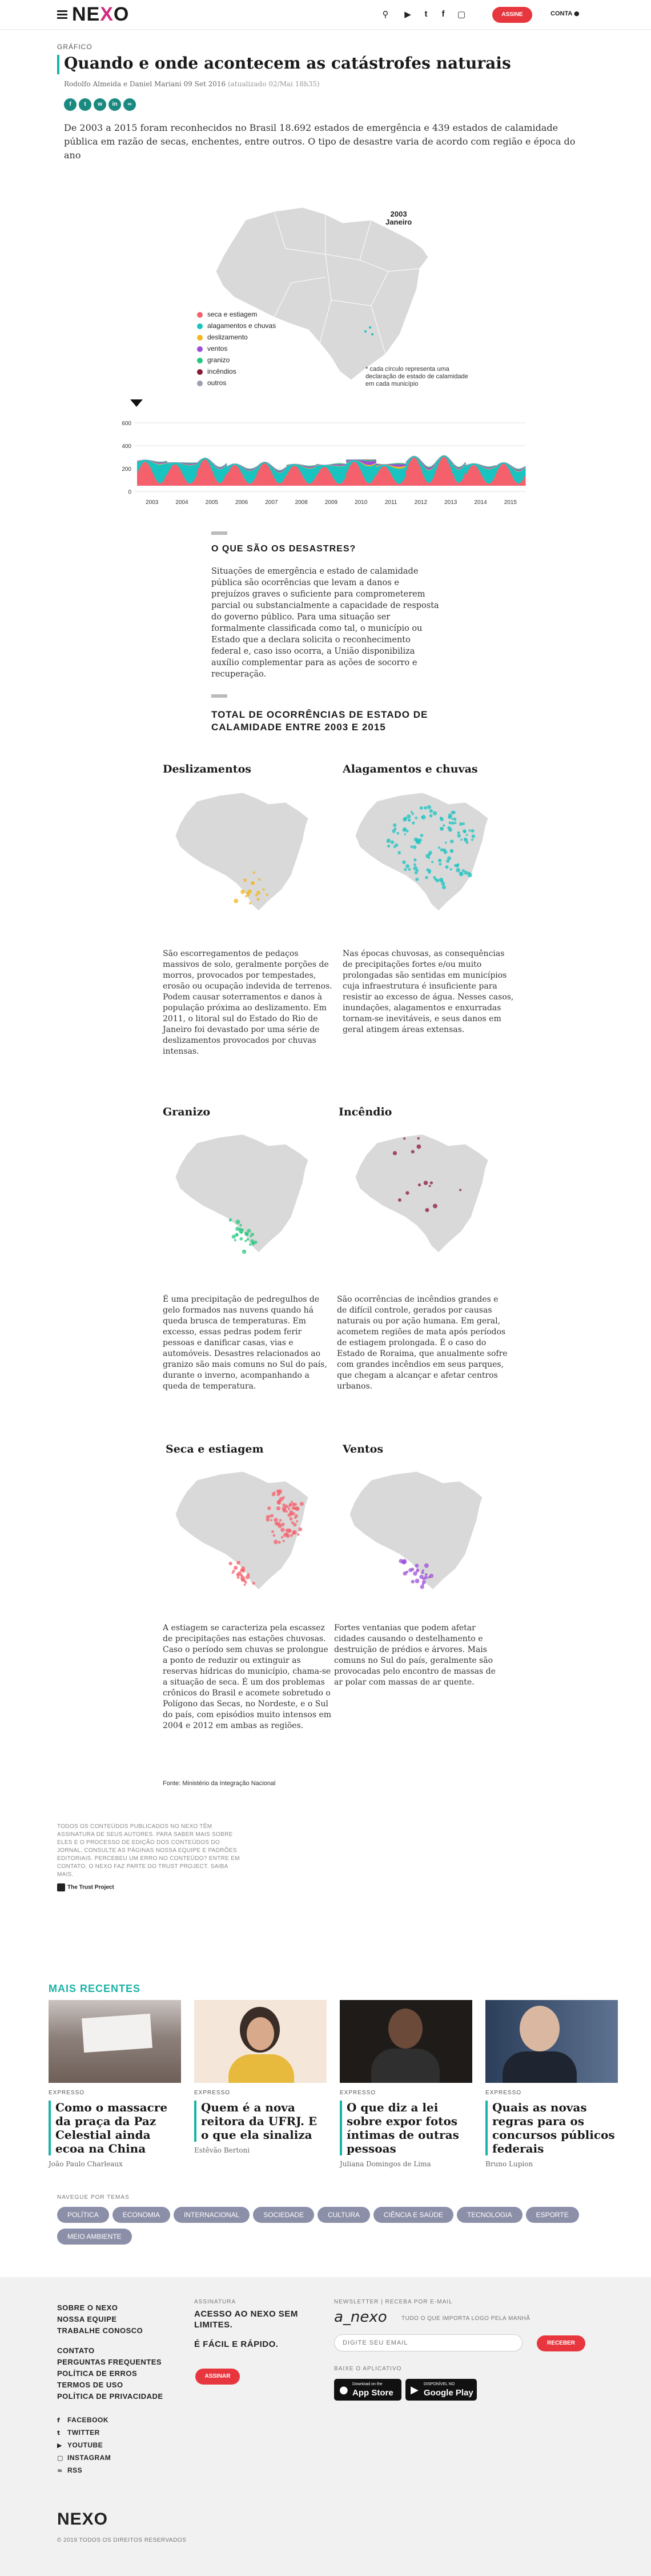 This screenshot has height=2576, width=651. Describe the element at coordinates (82, 2420) in the screenshot. I see `footer-social-facebook: f FACEBOOK` at that location.